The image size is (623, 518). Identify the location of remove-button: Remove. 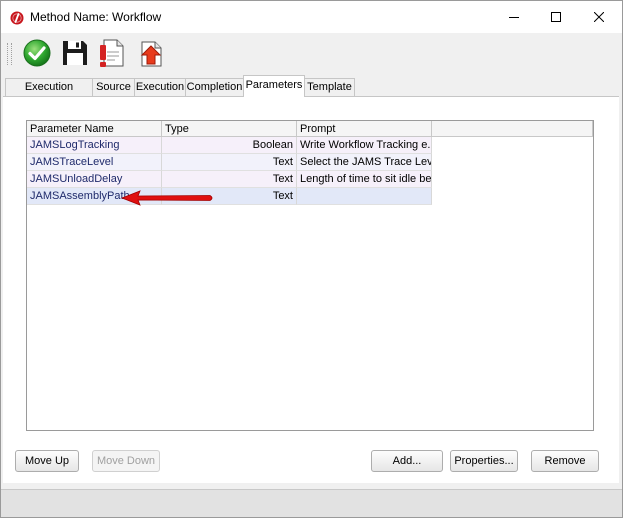
(565, 461).